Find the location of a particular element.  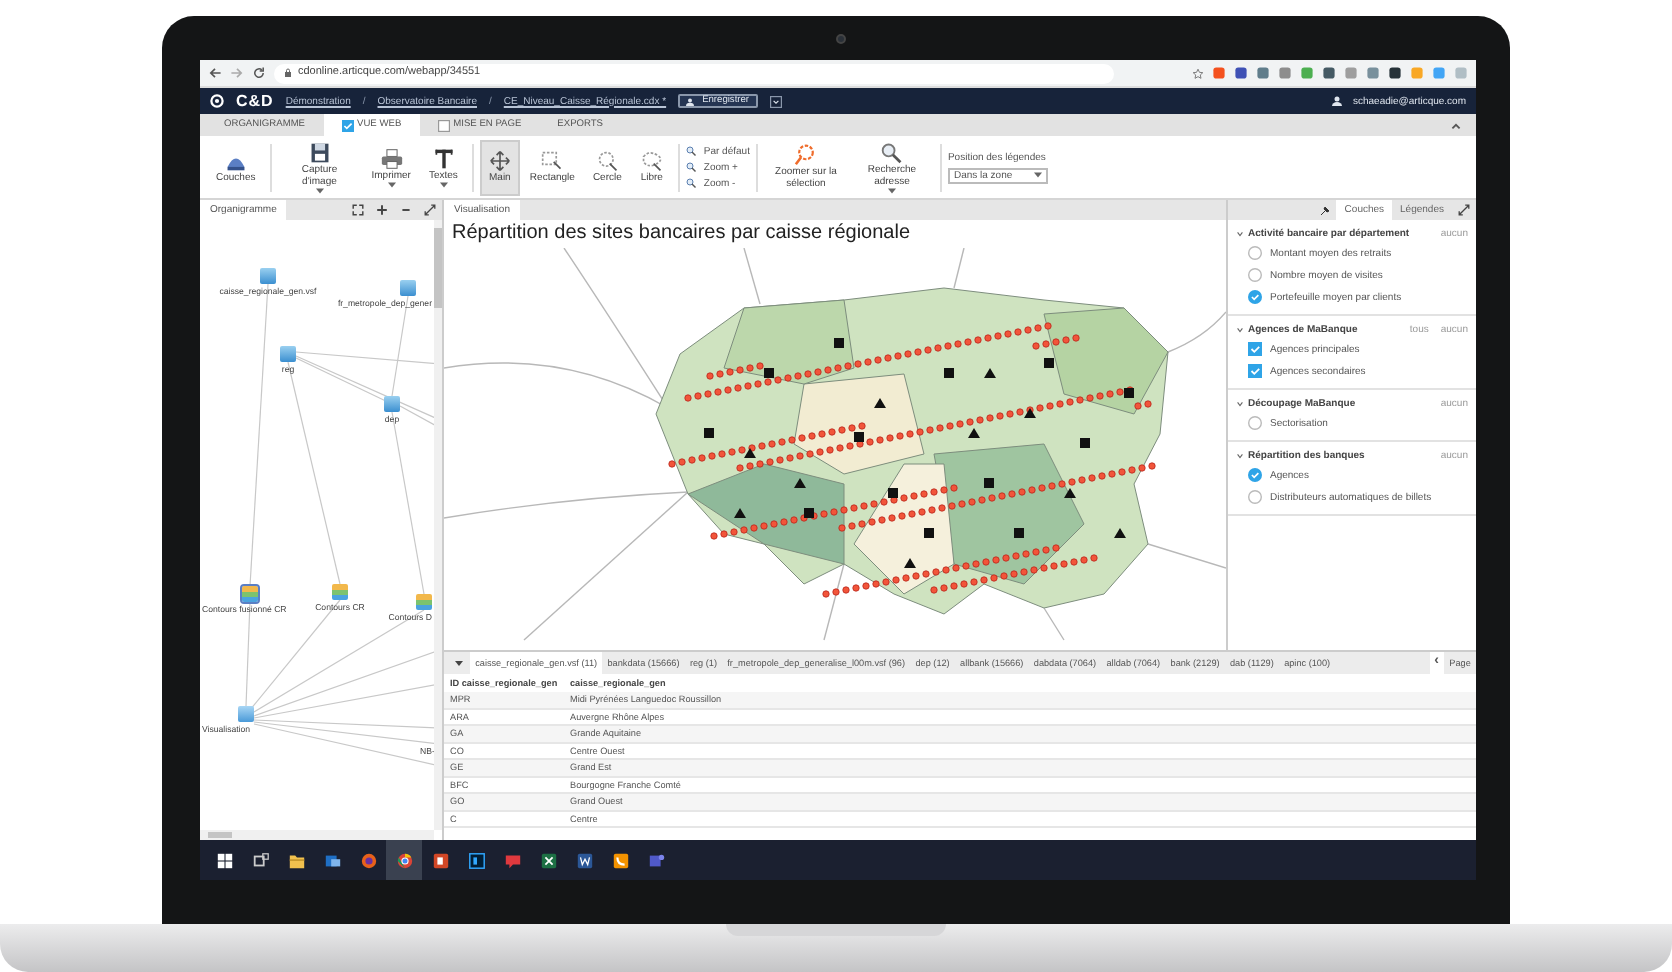

camera-icon is located at coordinates (841, 39).